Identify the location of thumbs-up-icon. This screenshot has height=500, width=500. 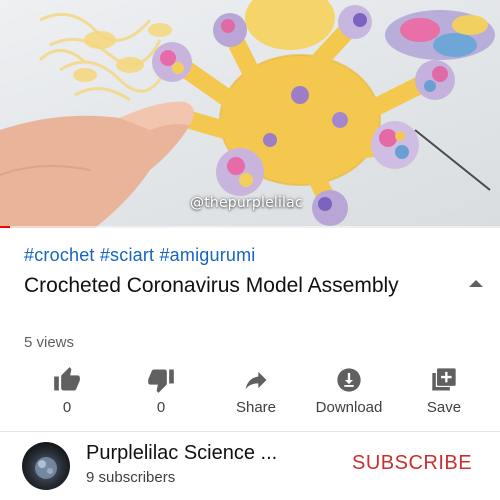
(67, 379).